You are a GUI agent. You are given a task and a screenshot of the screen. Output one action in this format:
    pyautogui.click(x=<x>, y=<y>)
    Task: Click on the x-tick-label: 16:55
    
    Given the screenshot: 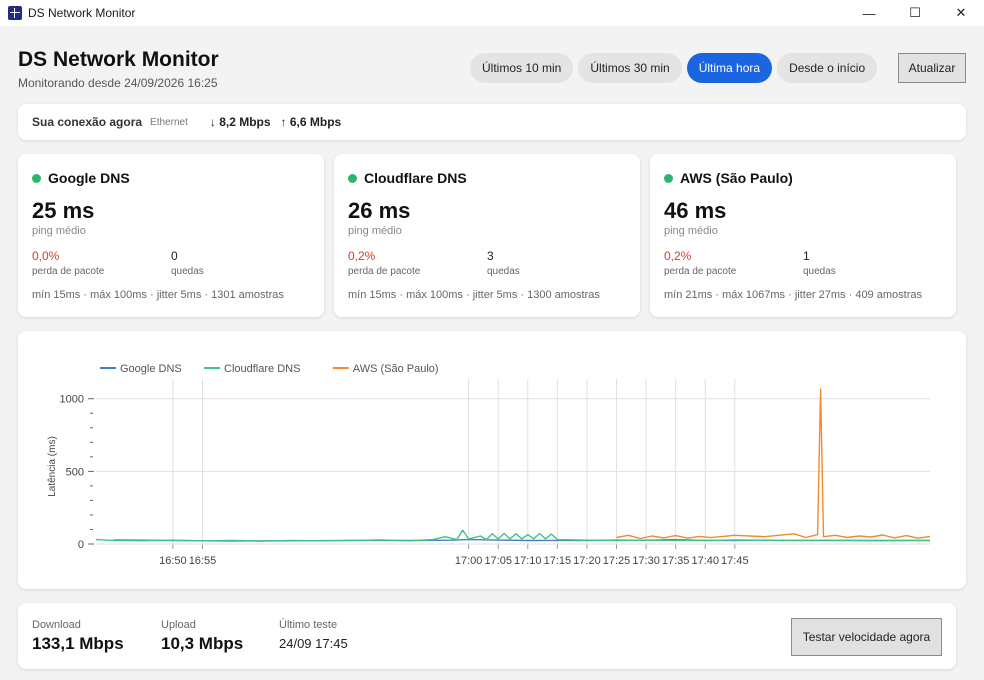 What is the action you would take?
    pyautogui.click(x=203, y=561)
    